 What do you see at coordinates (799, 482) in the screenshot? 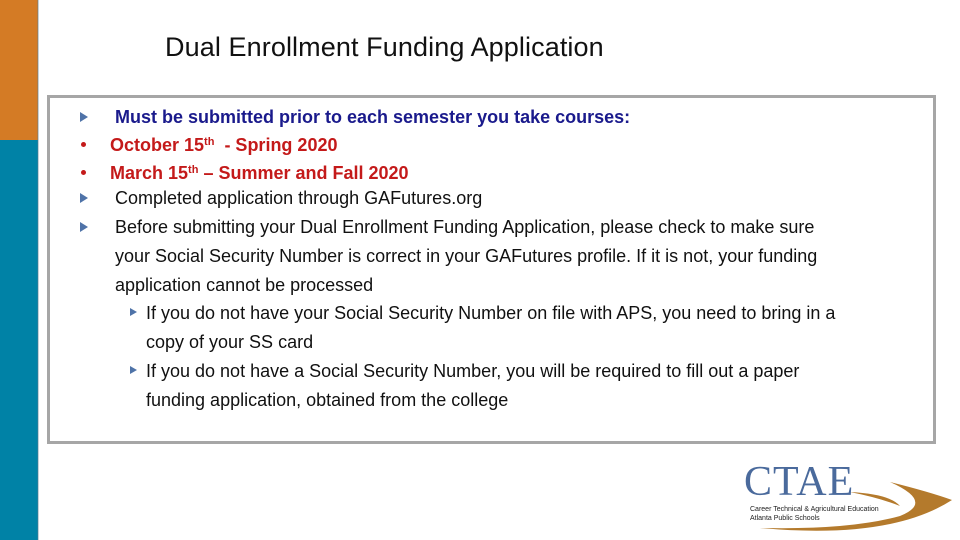
I see `logo-wordmark: CTAE` at bounding box center [799, 482].